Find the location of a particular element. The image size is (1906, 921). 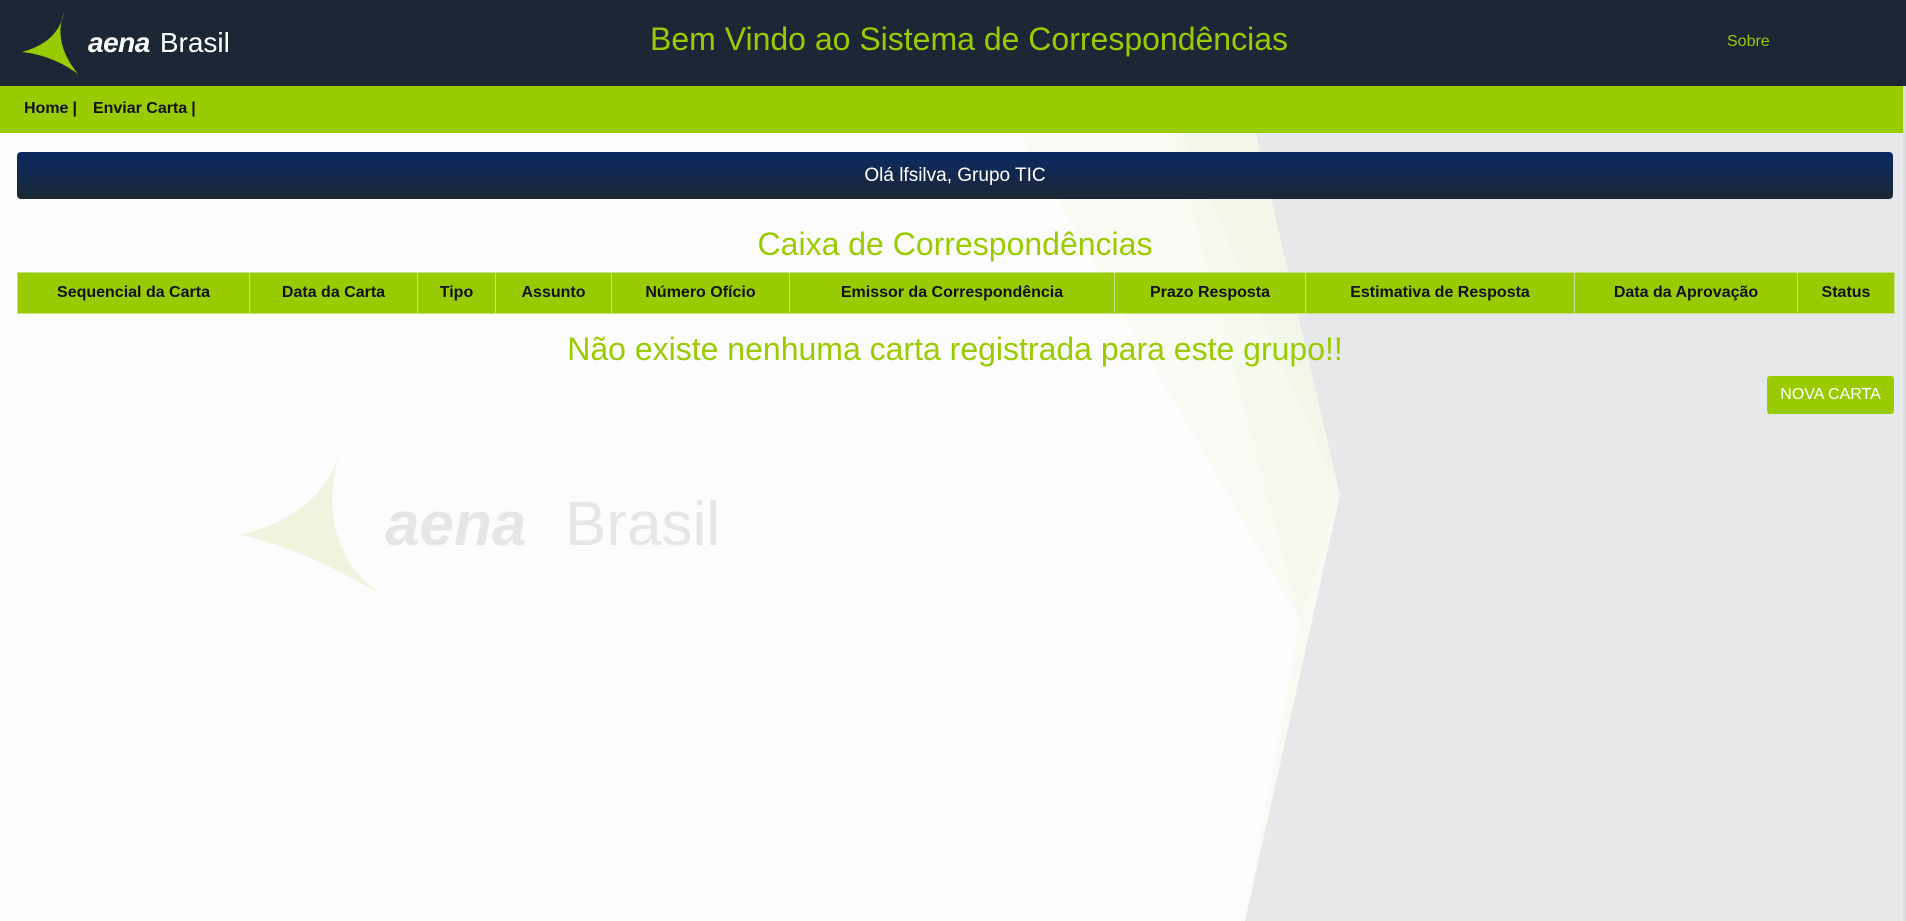

column-header-response-estimate: Estimativa de Resposta is located at coordinates (1440, 293).